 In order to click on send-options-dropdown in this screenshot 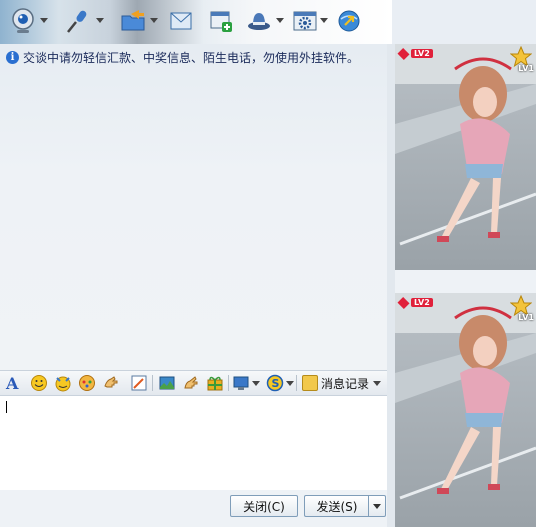, I will do `click(377, 506)`.